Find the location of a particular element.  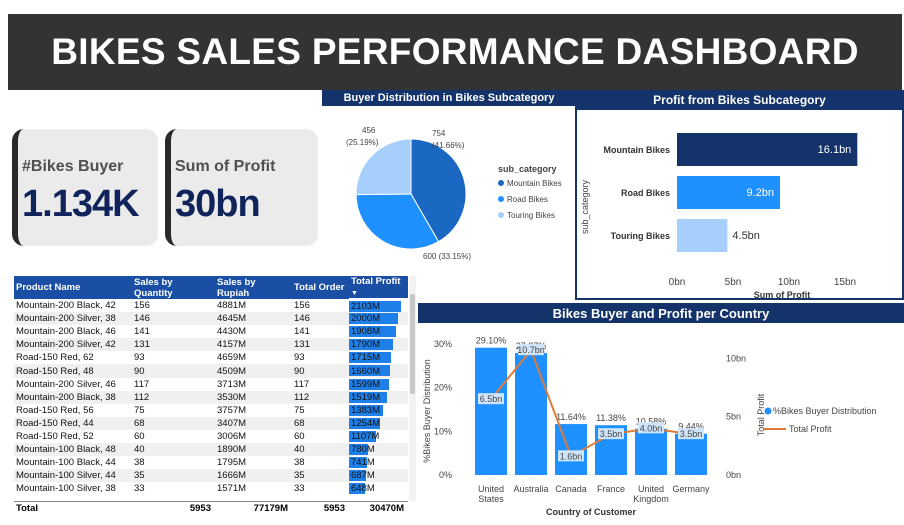

profit-text: 1519M is located at coordinates (366, 397).